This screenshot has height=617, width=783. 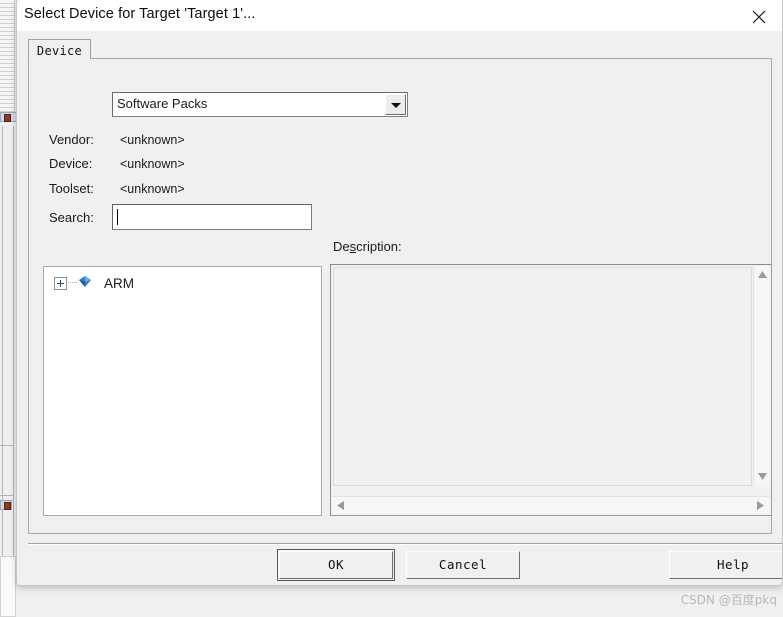 What do you see at coordinates (405, 544) in the screenshot?
I see `footer-separator` at bounding box center [405, 544].